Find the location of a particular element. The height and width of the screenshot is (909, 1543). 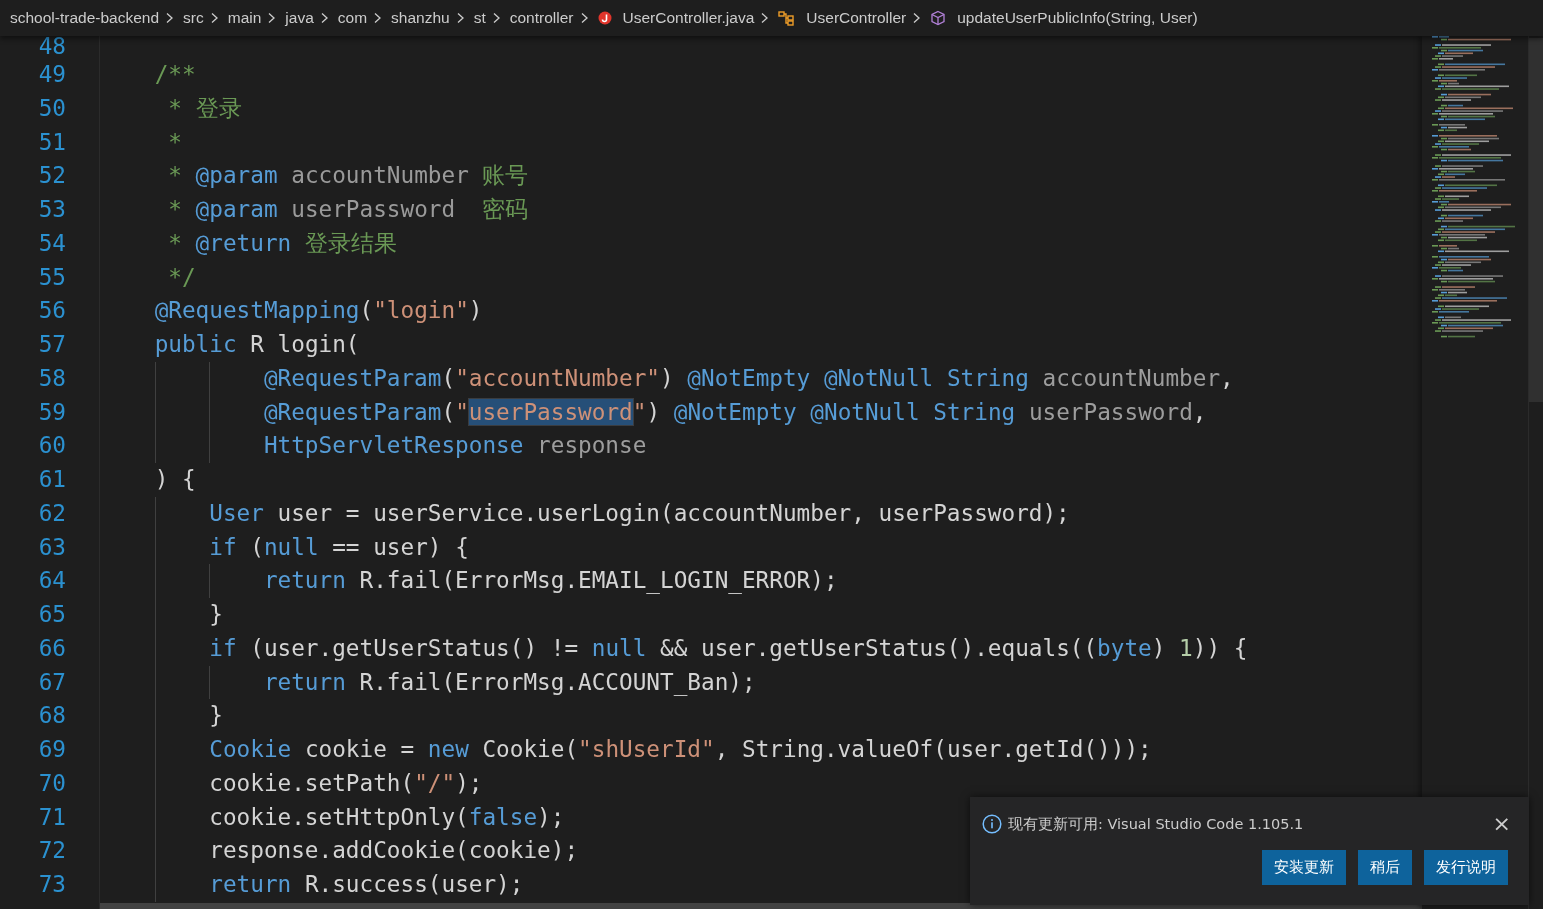

line-number: 70 is located at coordinates (52, 782).